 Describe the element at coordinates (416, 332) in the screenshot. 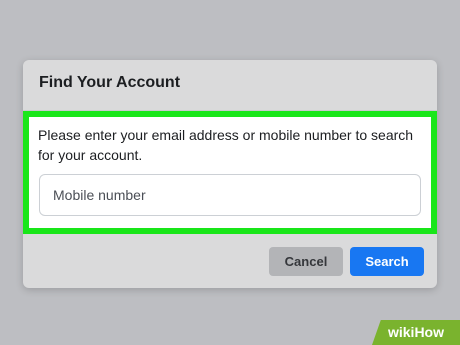

I see `wikihow-watermark: wikiHow` at that location.